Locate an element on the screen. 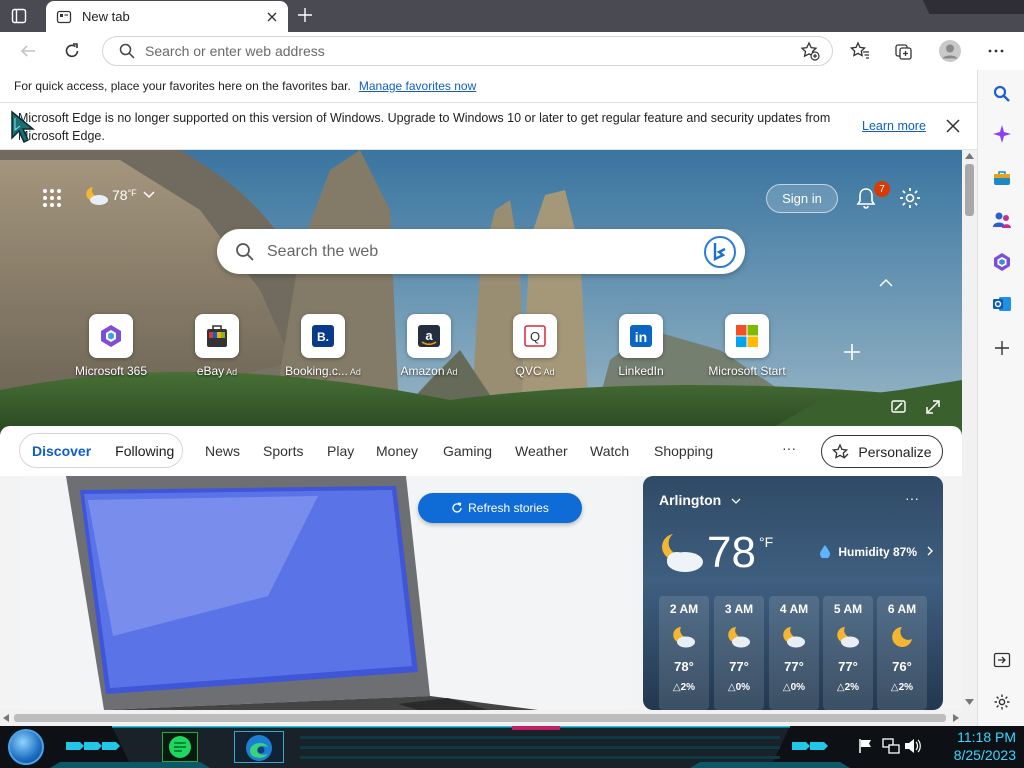 The image size is (1024, 768). tab-shopping: Shopping is located at coordinates (683, 451).